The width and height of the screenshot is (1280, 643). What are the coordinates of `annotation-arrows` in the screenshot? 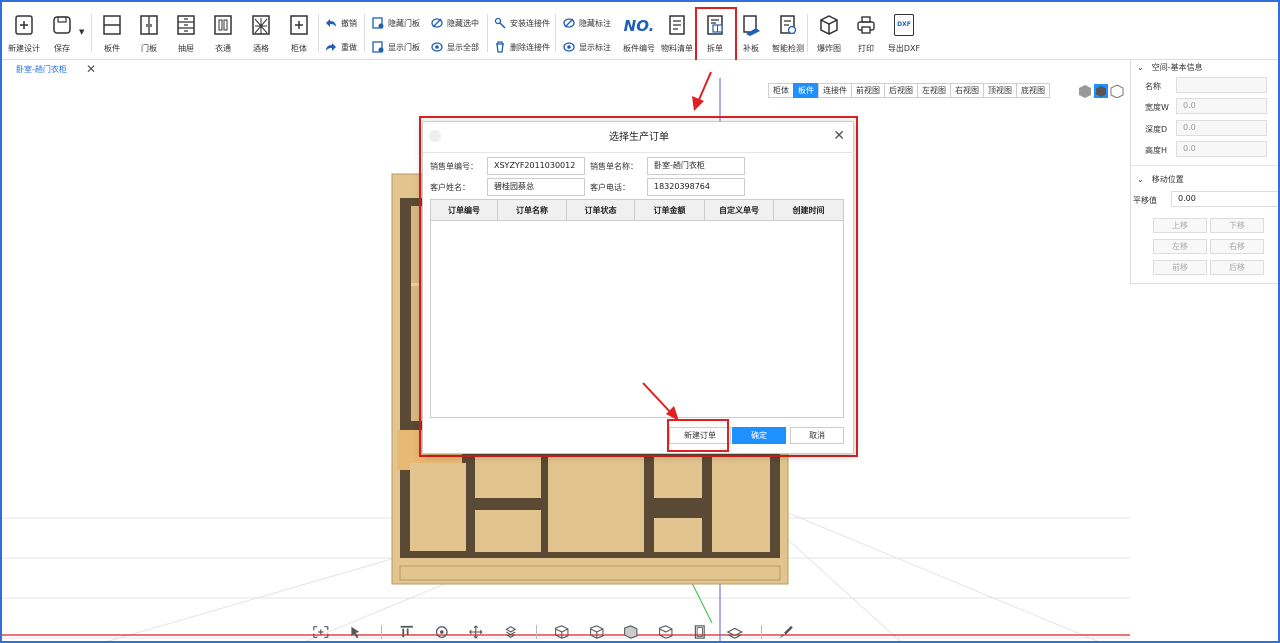 It's located at (677, 246).